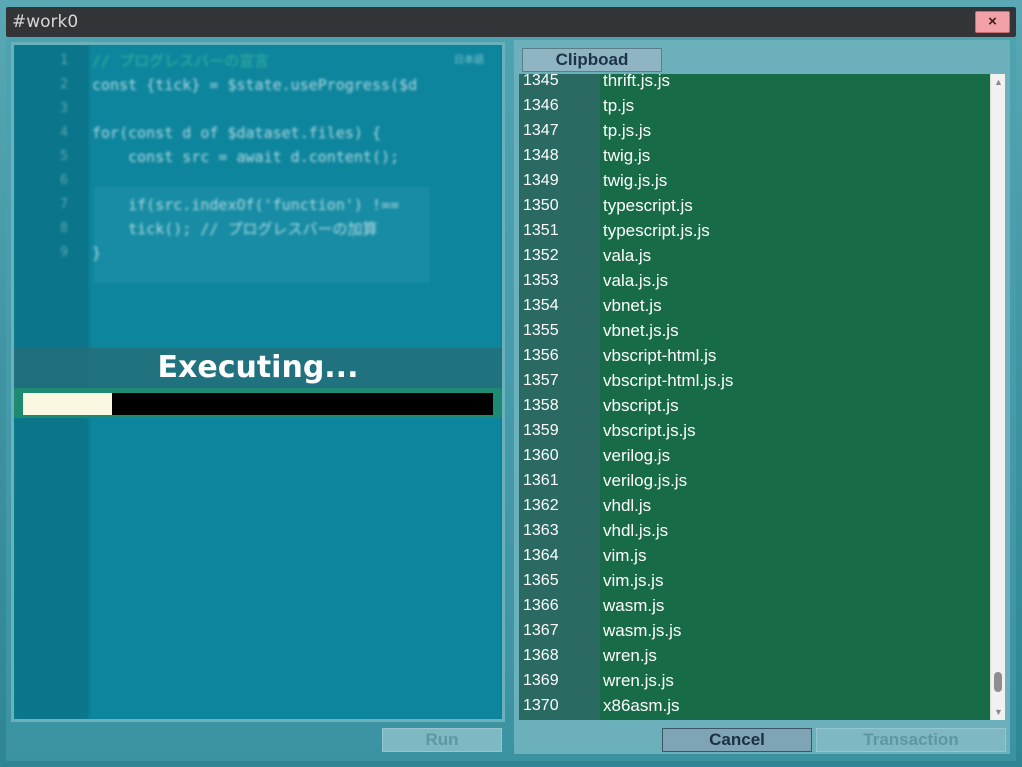  Describe the element at coordinates (442, 740) in the screenshot. I see `run-button: Run` at that location.